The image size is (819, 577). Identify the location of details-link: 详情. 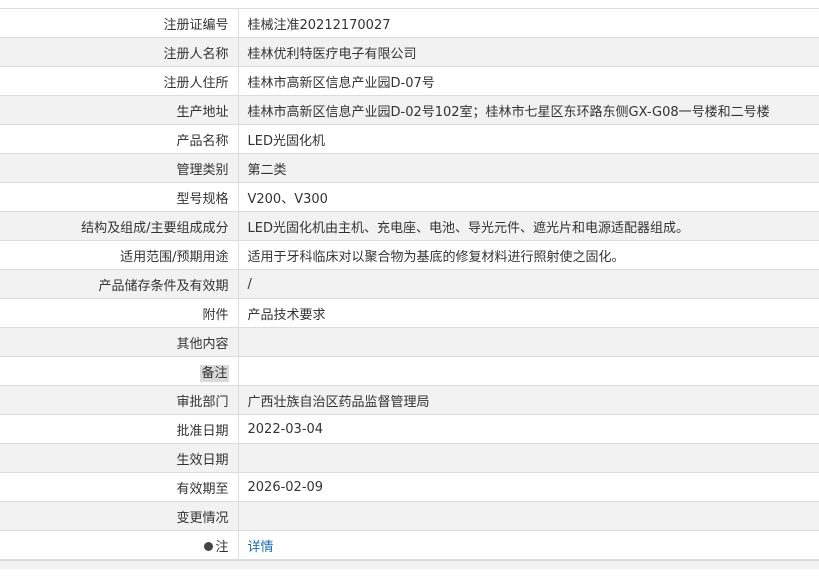
(261, 547).